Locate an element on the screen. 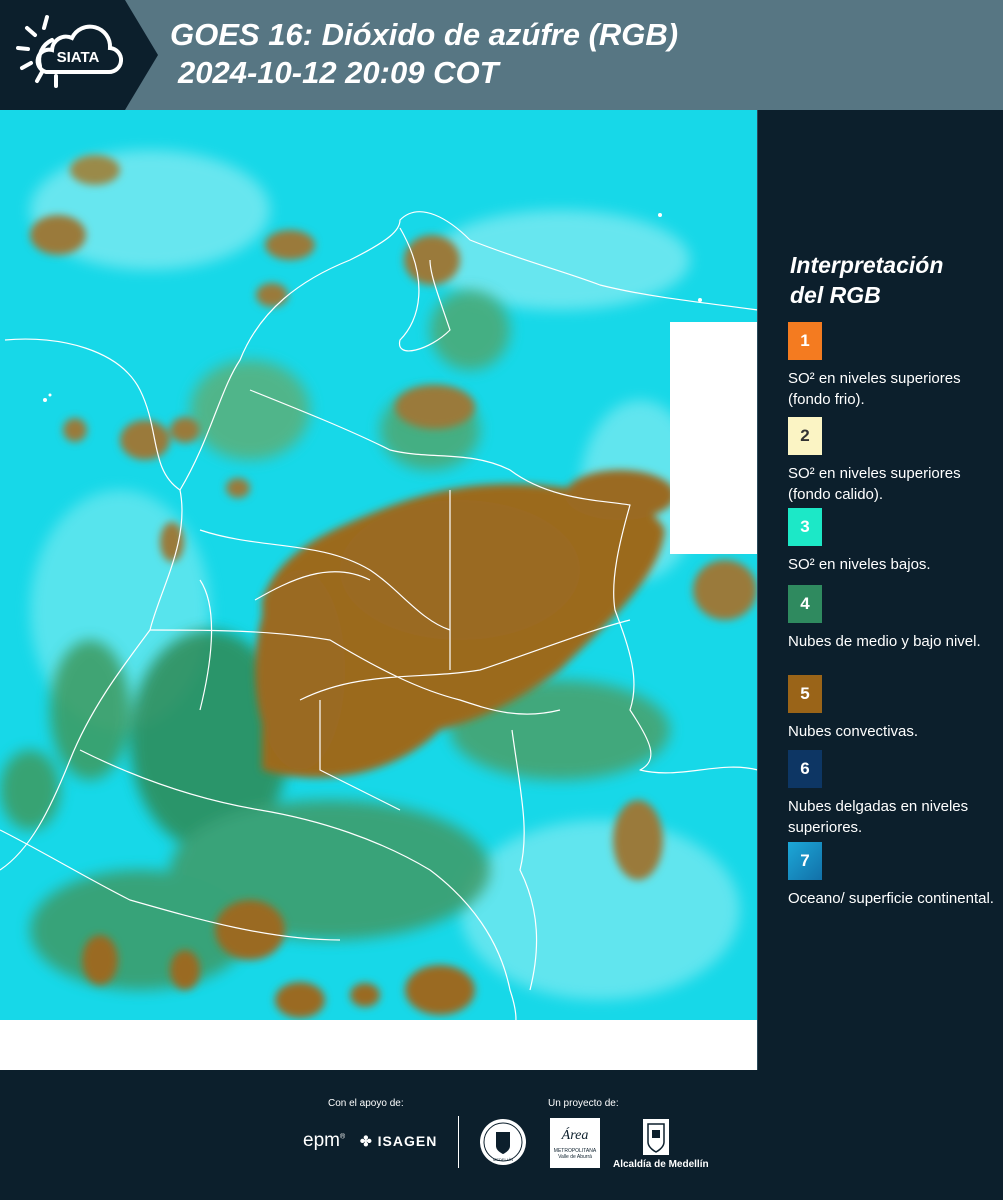 The height and width of the screenshot is (1200, 1003). area-metropolitana-logo: Área METROPOLITANA Valle de Aburrá is located at coordinates (575, 1143).